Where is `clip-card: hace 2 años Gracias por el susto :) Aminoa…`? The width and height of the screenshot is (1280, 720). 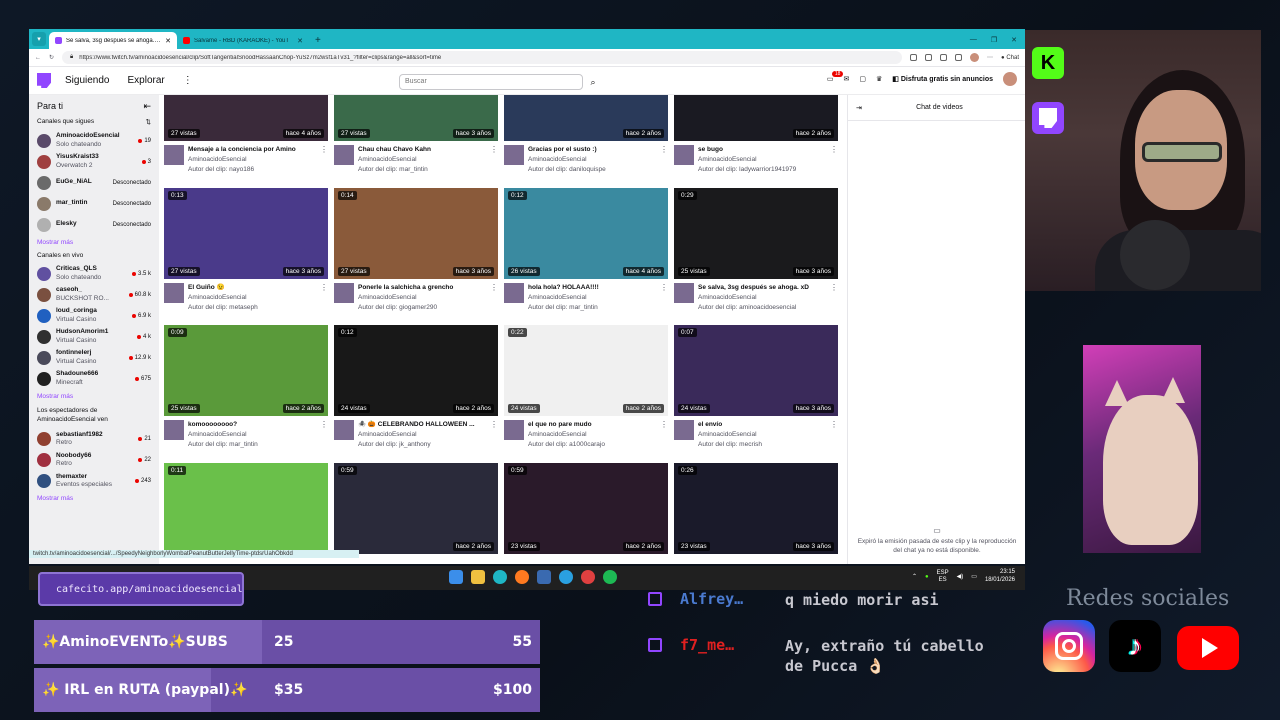 clip-card: hace 2 años Gracias por el susto :) Aminoa… is located at coordinates (586, 134).